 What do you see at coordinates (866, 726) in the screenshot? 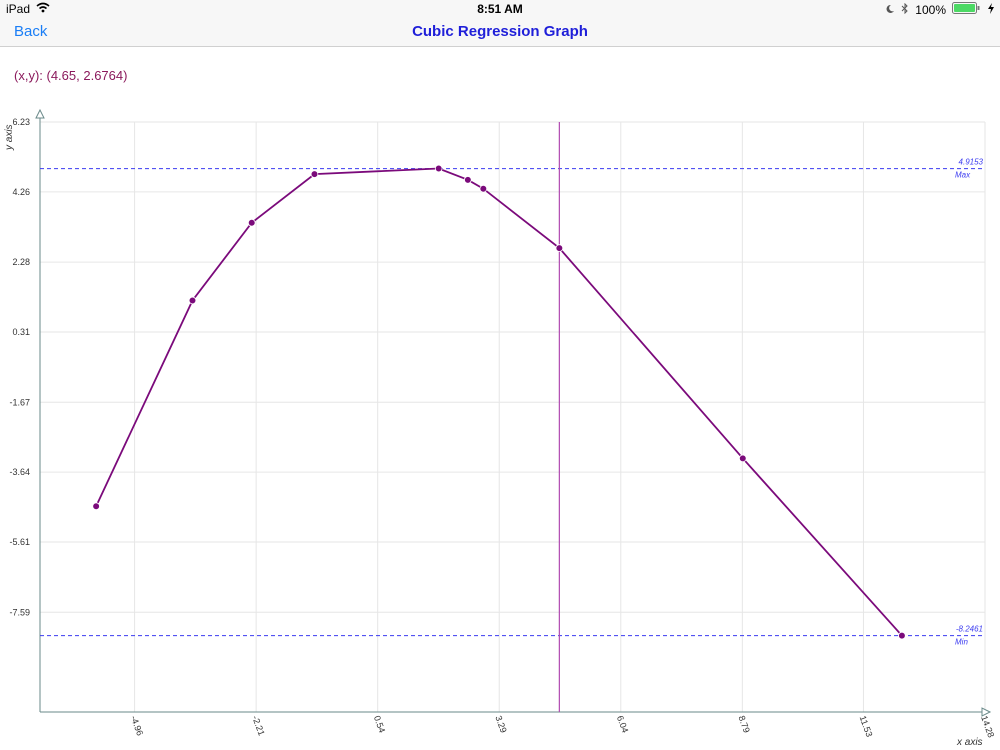
I see `x-tick-label: 11.53` at bounding box center [866, 726].